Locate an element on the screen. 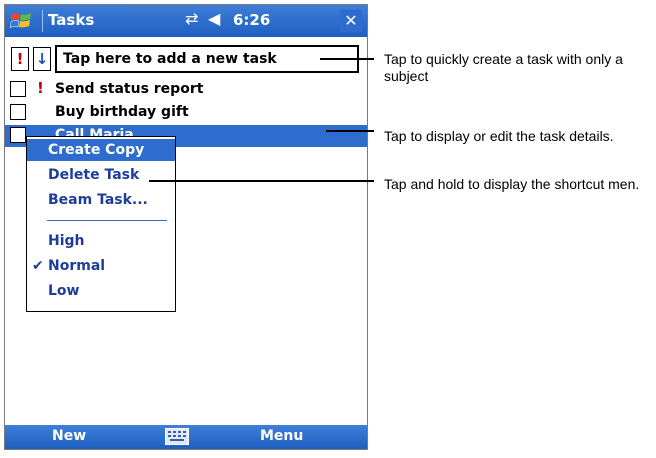 This screenshot has width=656, height=458. task-row: Buy birthday gift is located at coordinates (186, 113).